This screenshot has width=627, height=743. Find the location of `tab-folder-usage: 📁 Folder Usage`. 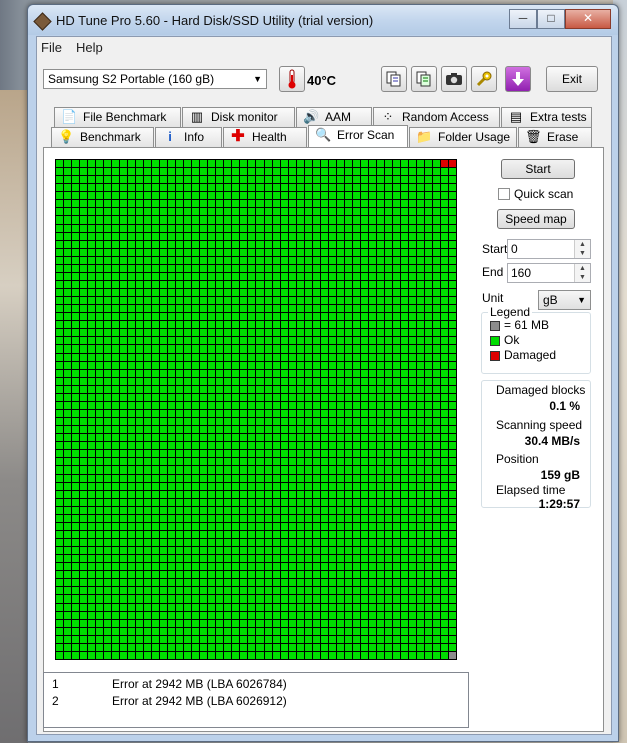

tab-folder-usage: 📁 Folder Usage is located at coordinates (463, 137).